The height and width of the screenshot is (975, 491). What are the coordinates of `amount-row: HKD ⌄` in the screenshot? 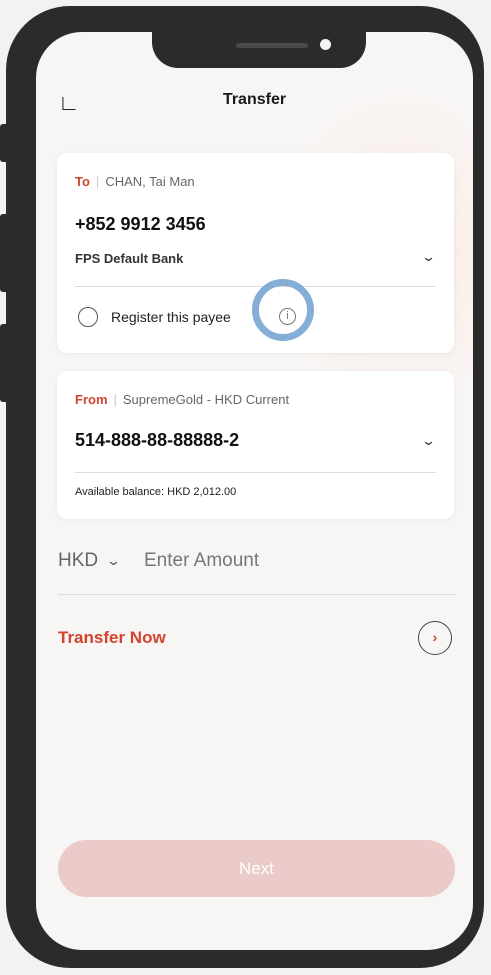 It's located at (256, 563).